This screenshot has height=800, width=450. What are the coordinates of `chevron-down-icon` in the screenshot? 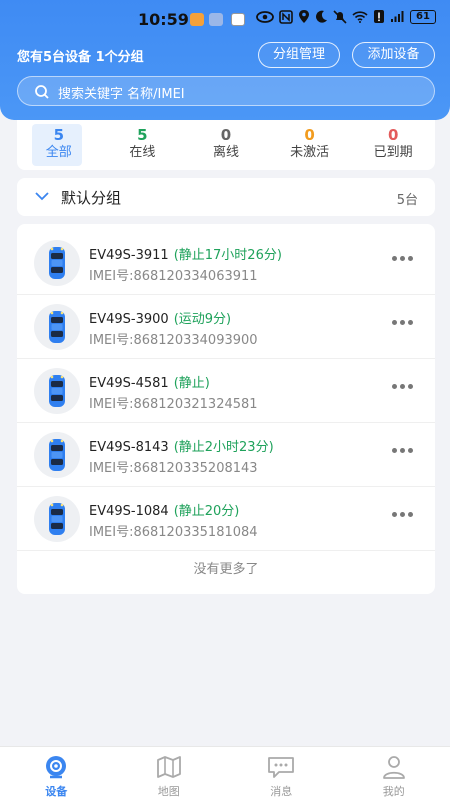 It's located at (42, 196).